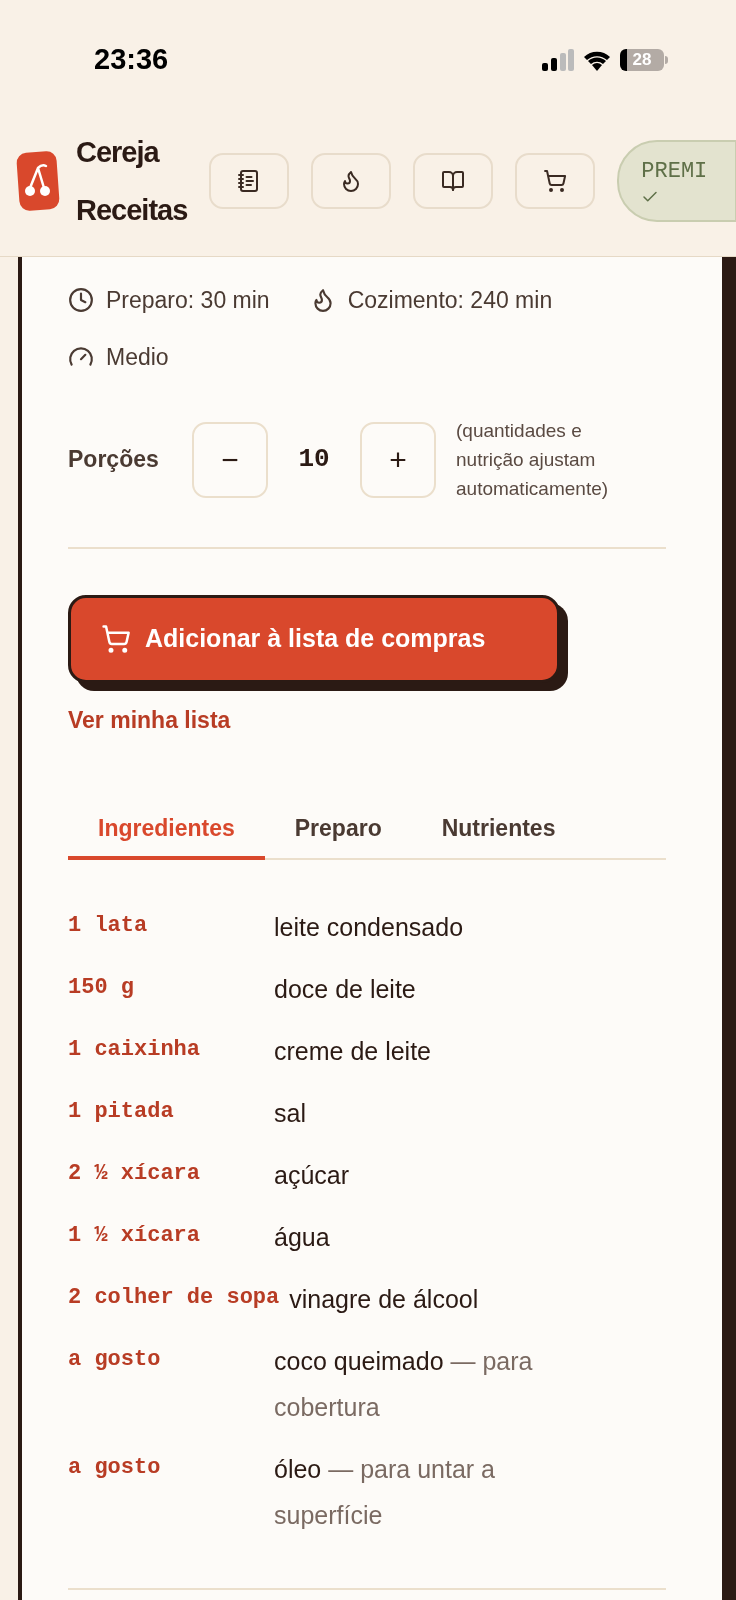  What do you see at coordinates (404, 1384) in the screenshot?
I see `ingredient-name: coco queimado — para cobertura` at bounding box center [404, 1384].